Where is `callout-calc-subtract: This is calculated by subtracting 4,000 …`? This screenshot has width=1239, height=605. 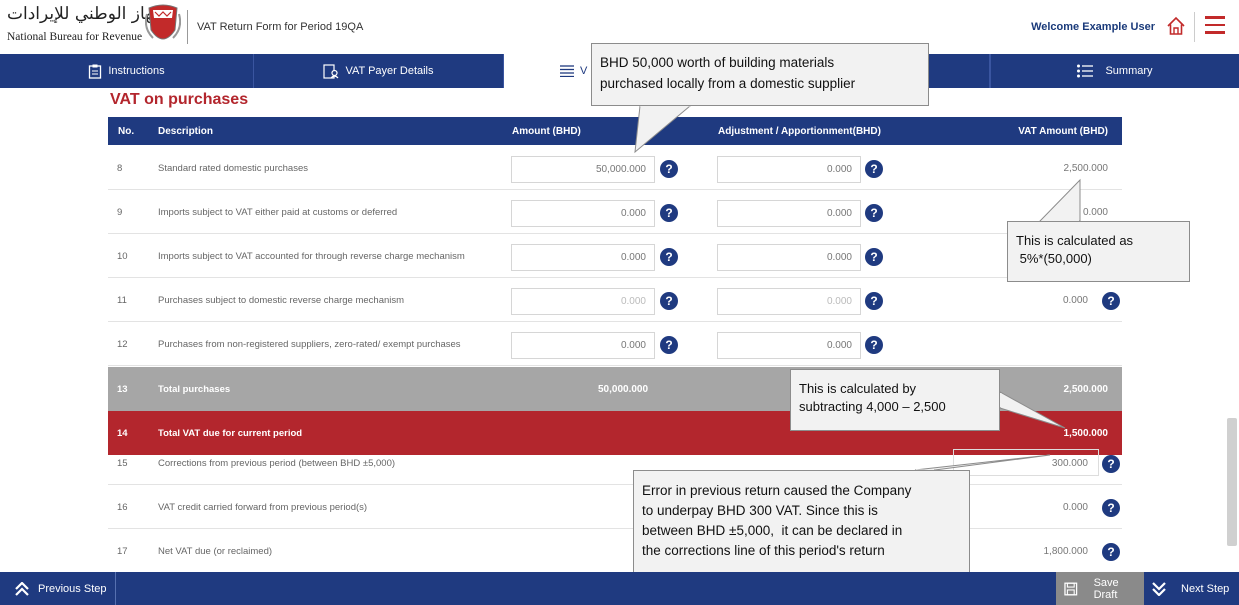
callout-calc-subtract: This is calculated by subtracting 4,000 … is located at coordinates (895, 400).